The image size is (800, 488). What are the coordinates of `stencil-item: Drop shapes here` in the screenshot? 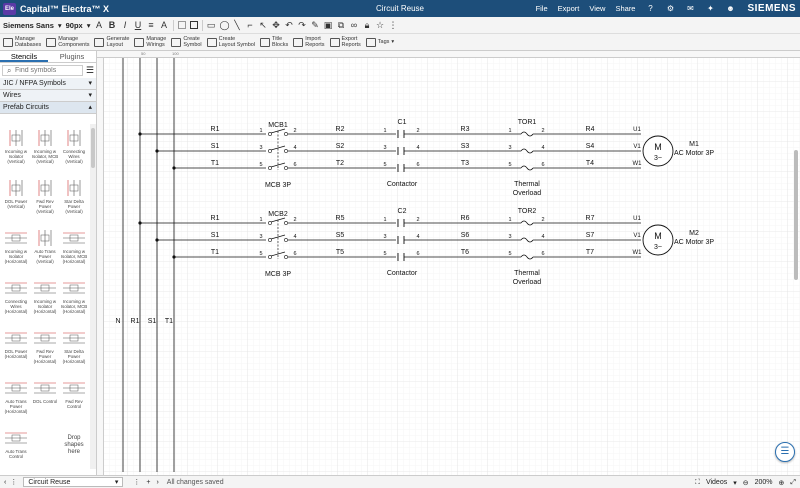 It's located at (74, 442).